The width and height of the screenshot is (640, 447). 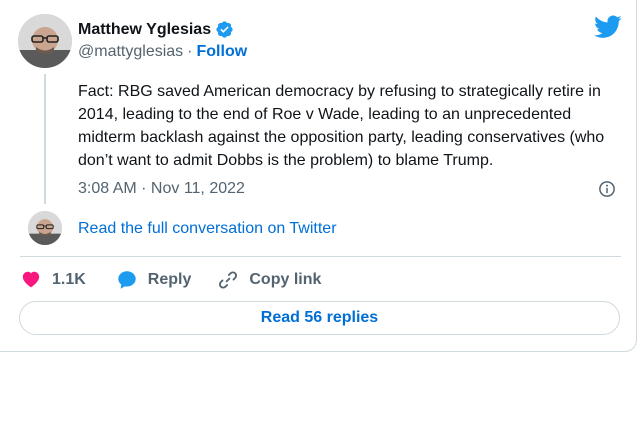 What do you see at coordinates (31, 279) in the screenshot?
I see `heart-icon` at bounding box center [31, 279].